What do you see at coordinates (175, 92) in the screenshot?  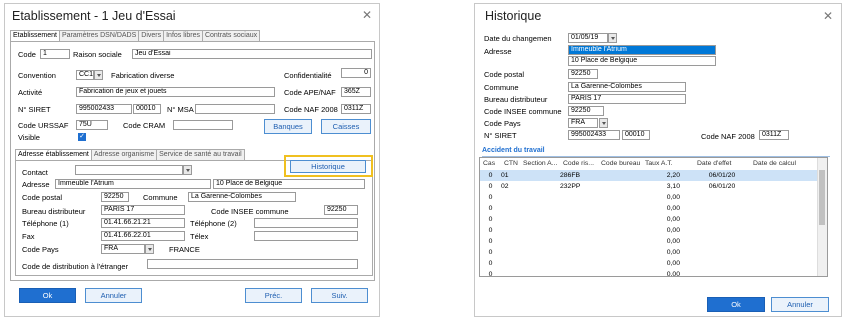 I see `activite-input: Fabrication de jeux et jouets` at bounding box center [175, 92].